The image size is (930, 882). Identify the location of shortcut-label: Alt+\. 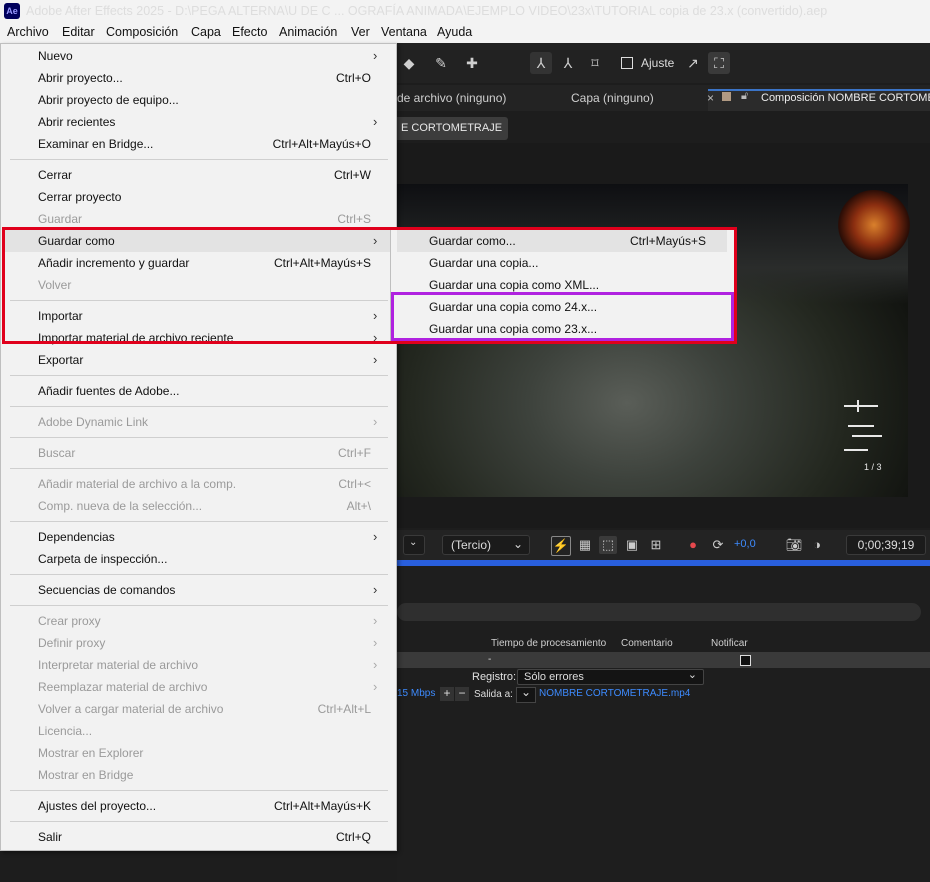
(358, 506).